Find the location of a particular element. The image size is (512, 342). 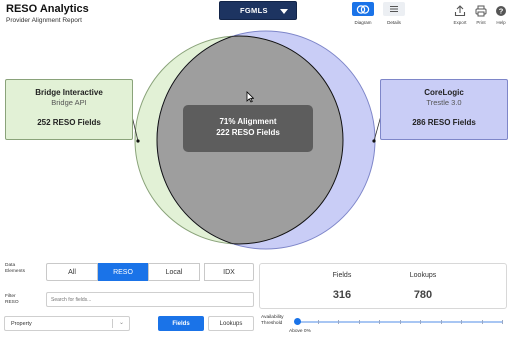

mouse-cursor-icon is located at coordinates (250, 97).